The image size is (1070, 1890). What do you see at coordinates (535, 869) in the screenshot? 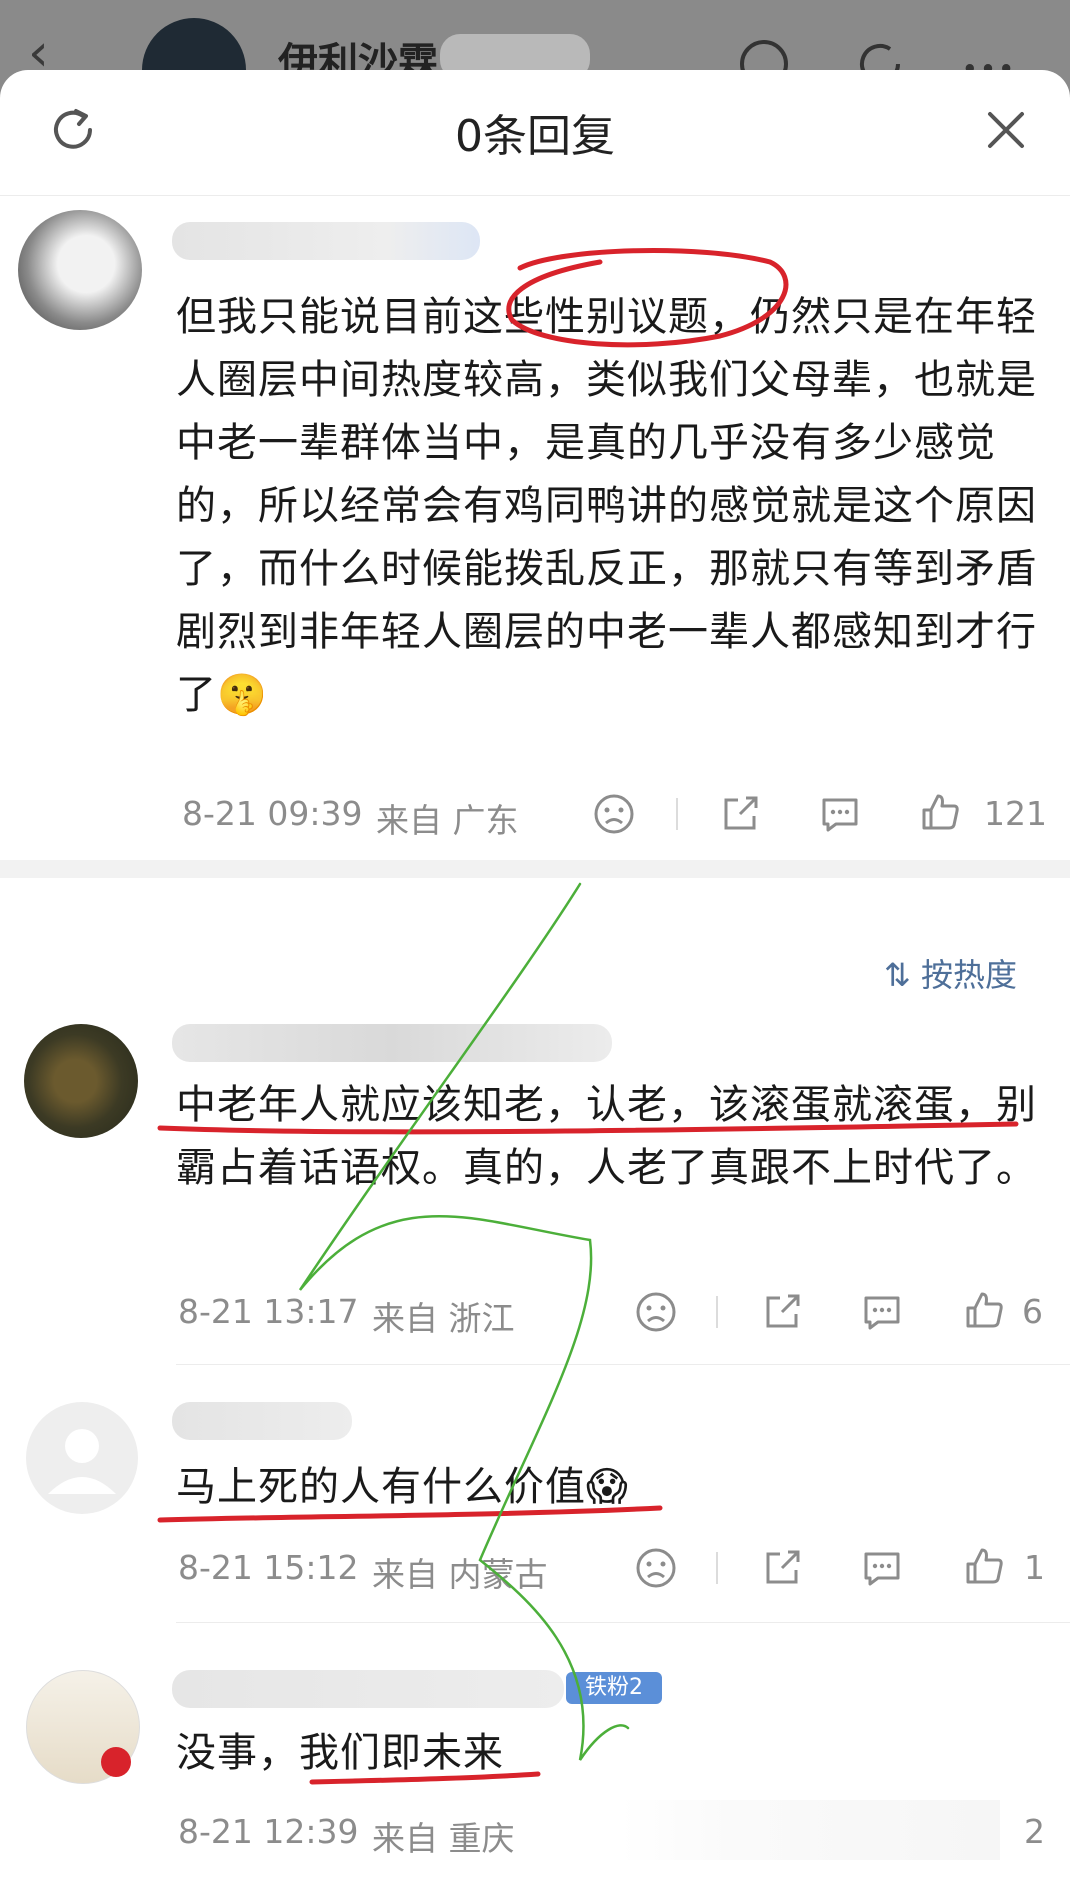
I see `section-divider` at bounding box center [535, 869].